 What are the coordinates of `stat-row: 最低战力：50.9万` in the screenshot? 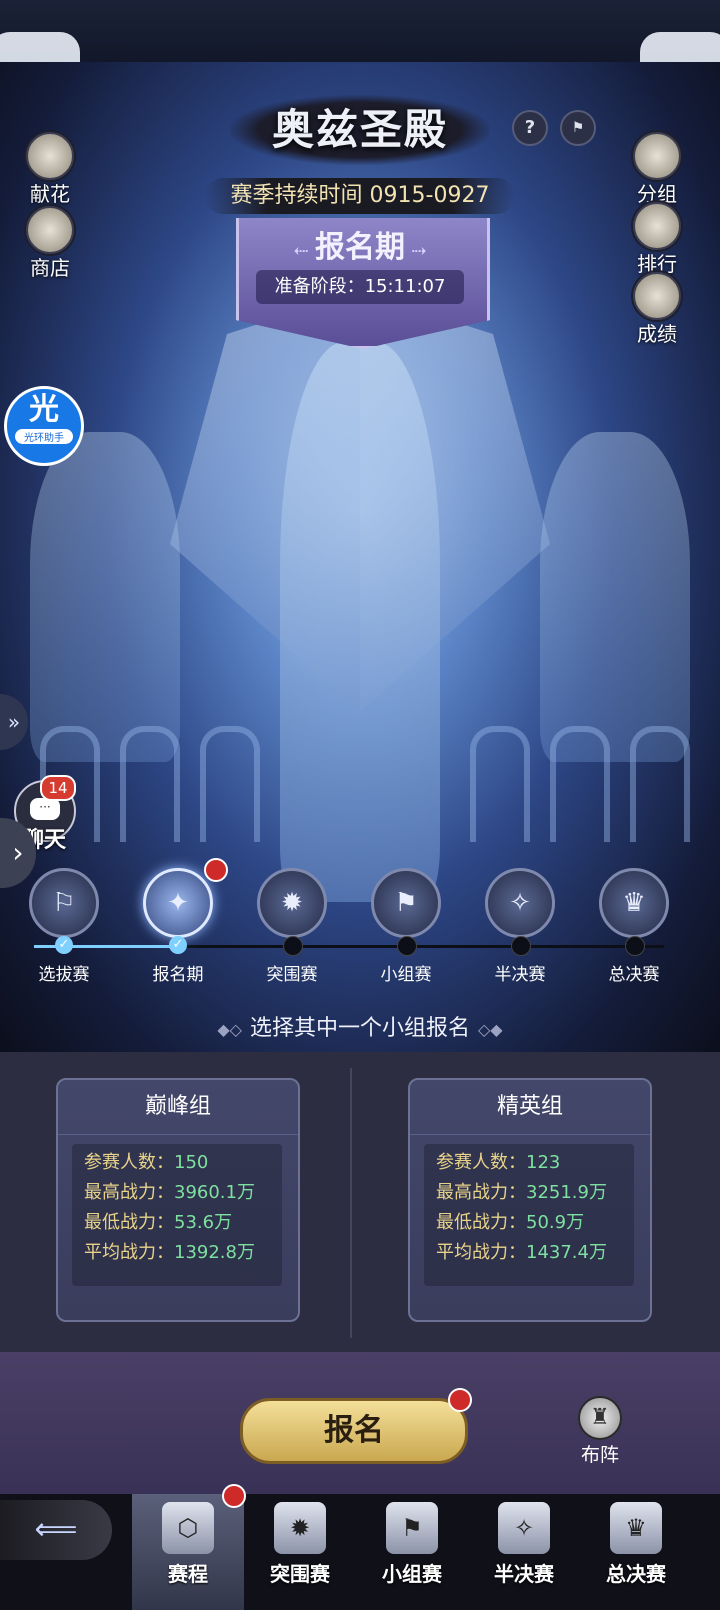 It's located at (529, 1223).